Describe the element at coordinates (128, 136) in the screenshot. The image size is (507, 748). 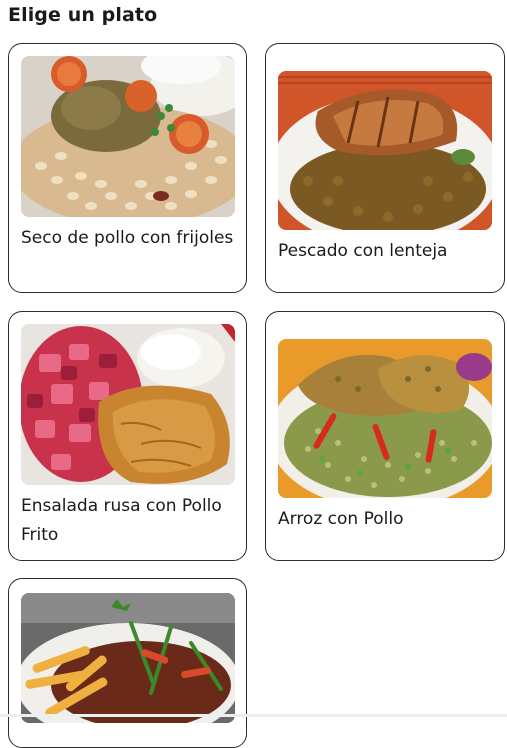
I see `seco-de-pollo-image` at that location.